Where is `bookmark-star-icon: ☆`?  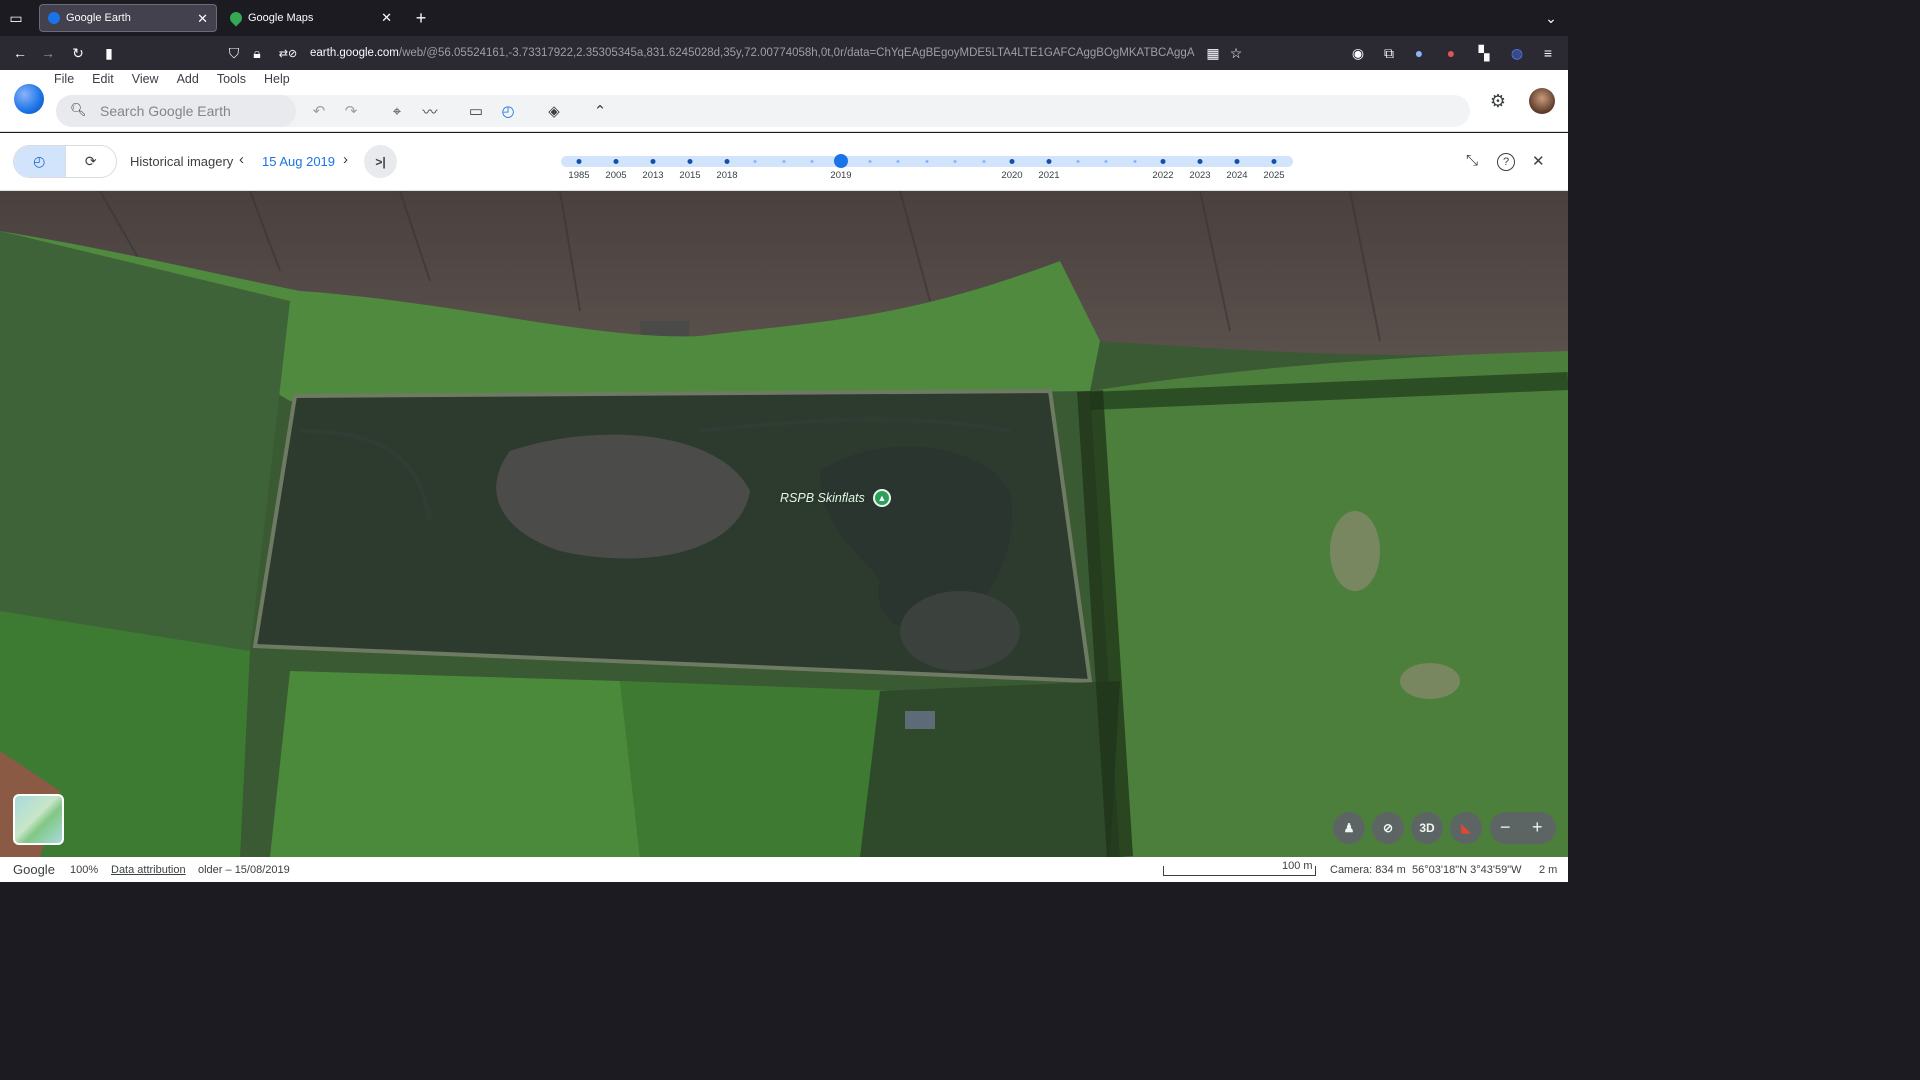
bookmark-star-icon: ☆ is located at coordinates (1236, 53).